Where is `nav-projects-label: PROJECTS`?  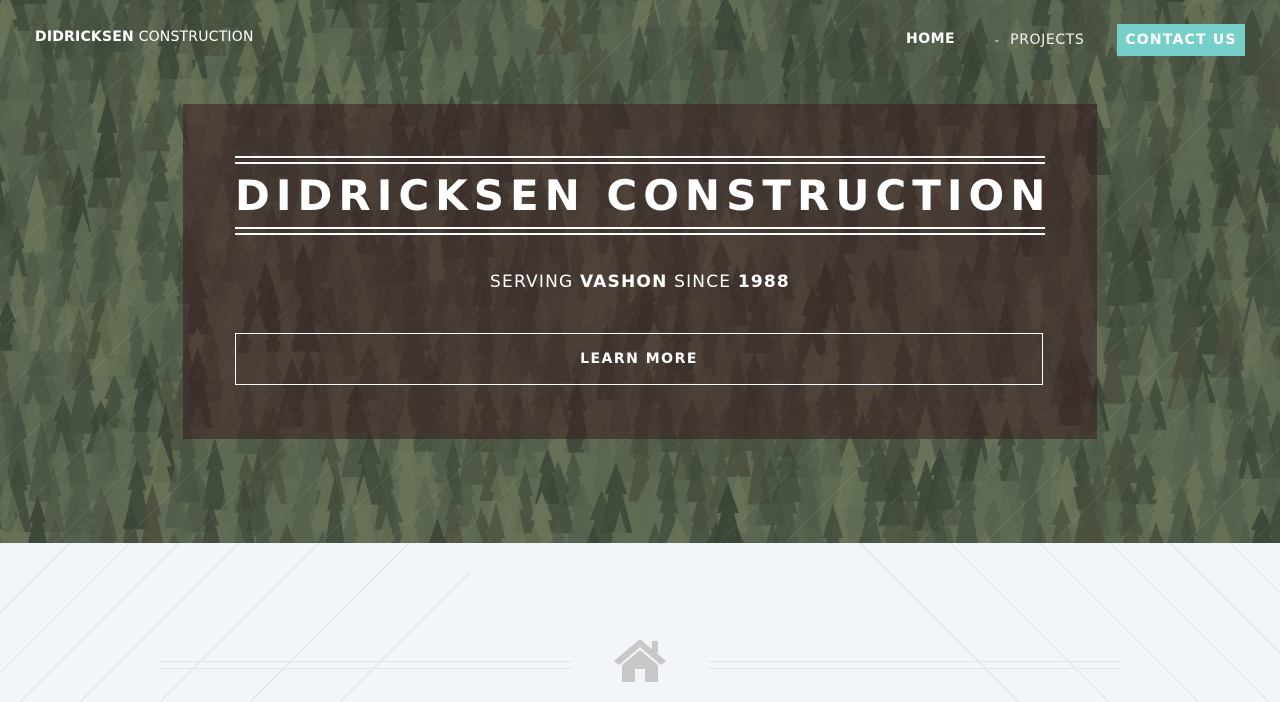 nav-projects-label: PROJECTS is located at coordinates (1047, 40).